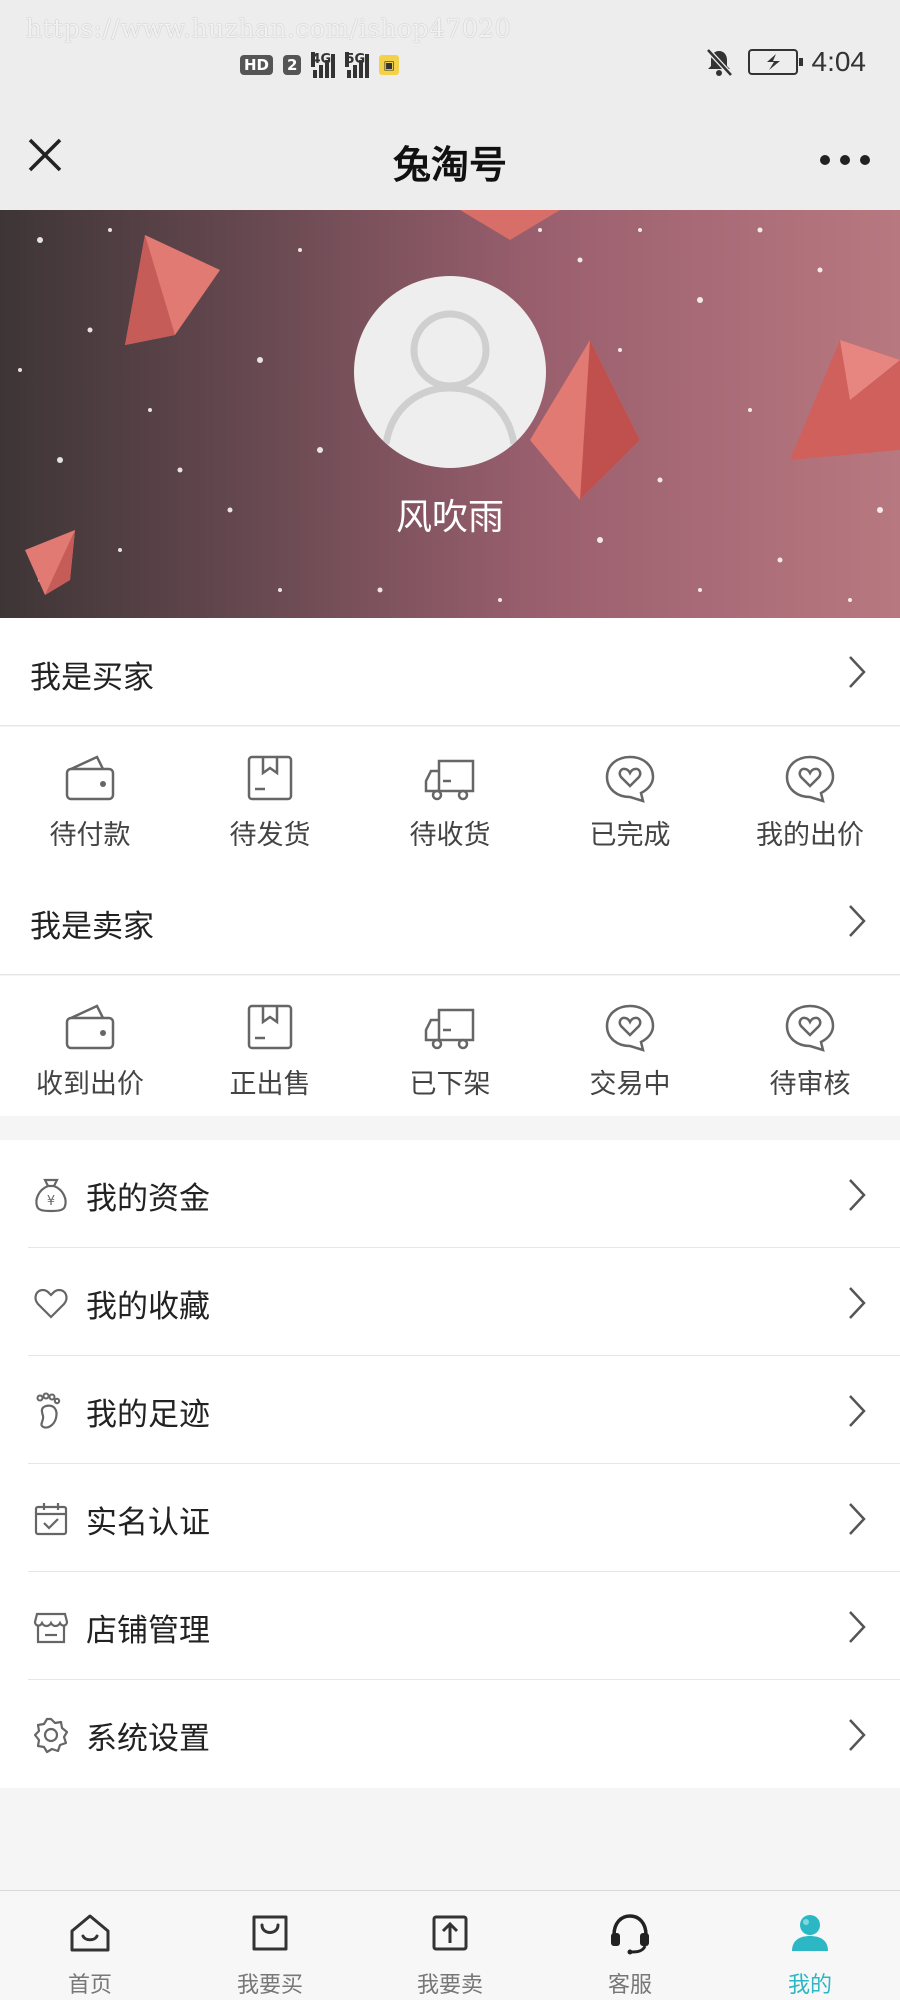 This screenshot has width=900, height=2000. I want to click on bottom-tab-bar: 首页 我要买 我要卖 客服 我的, so click(450, 1945).